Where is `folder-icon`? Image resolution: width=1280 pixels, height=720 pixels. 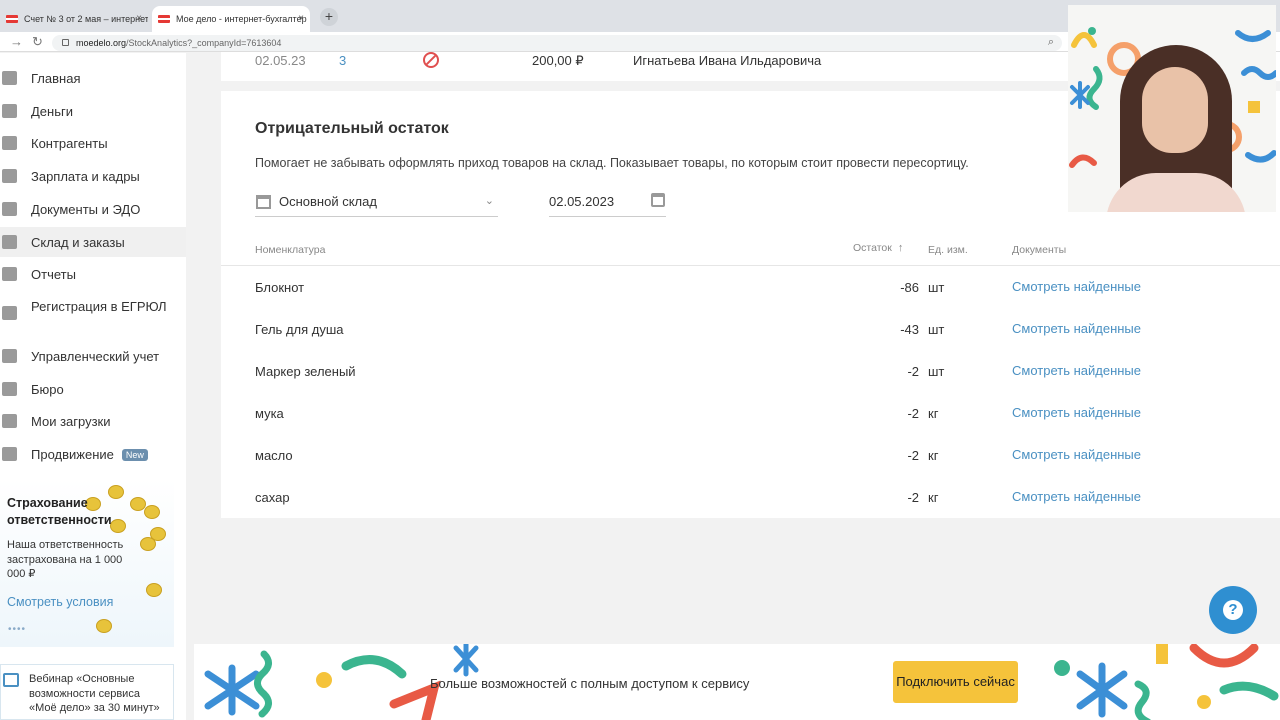 folder-icon is located at coordinates (9, 421).